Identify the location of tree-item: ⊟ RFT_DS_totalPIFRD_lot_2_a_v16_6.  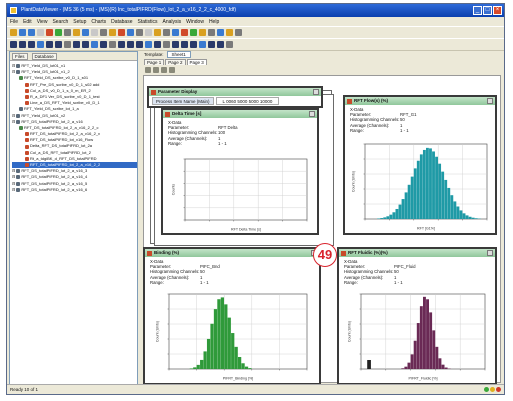
(74, 190).